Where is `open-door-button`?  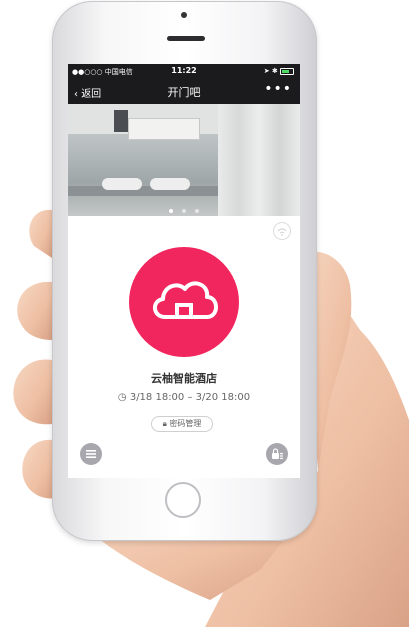 open-door-button is located at coordinates (184, 302).